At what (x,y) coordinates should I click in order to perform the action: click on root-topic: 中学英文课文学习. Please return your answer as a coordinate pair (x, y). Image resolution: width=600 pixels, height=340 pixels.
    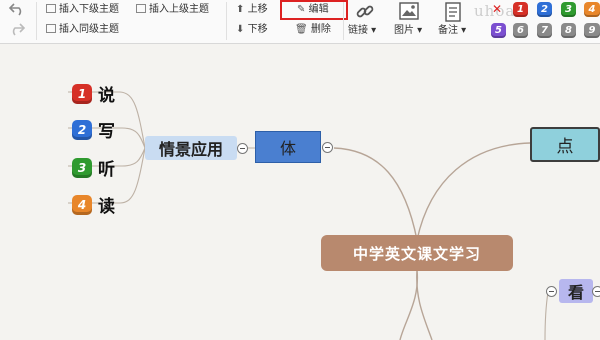
    Looking at the image, I should click on (417, 253).